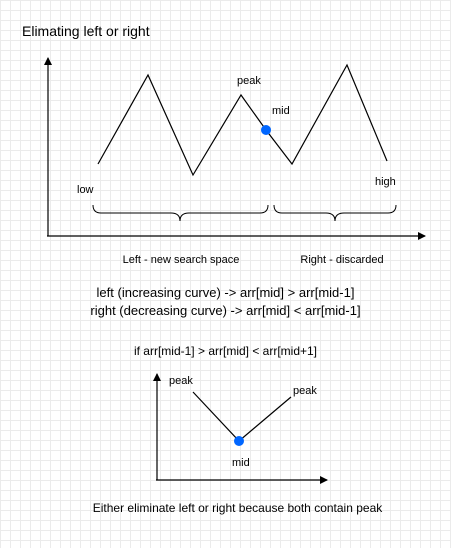 This screenshot has height=548, width=451. Describe the element at coordinates (266, 130) in the screenshot. I see `mid-point` at that location.